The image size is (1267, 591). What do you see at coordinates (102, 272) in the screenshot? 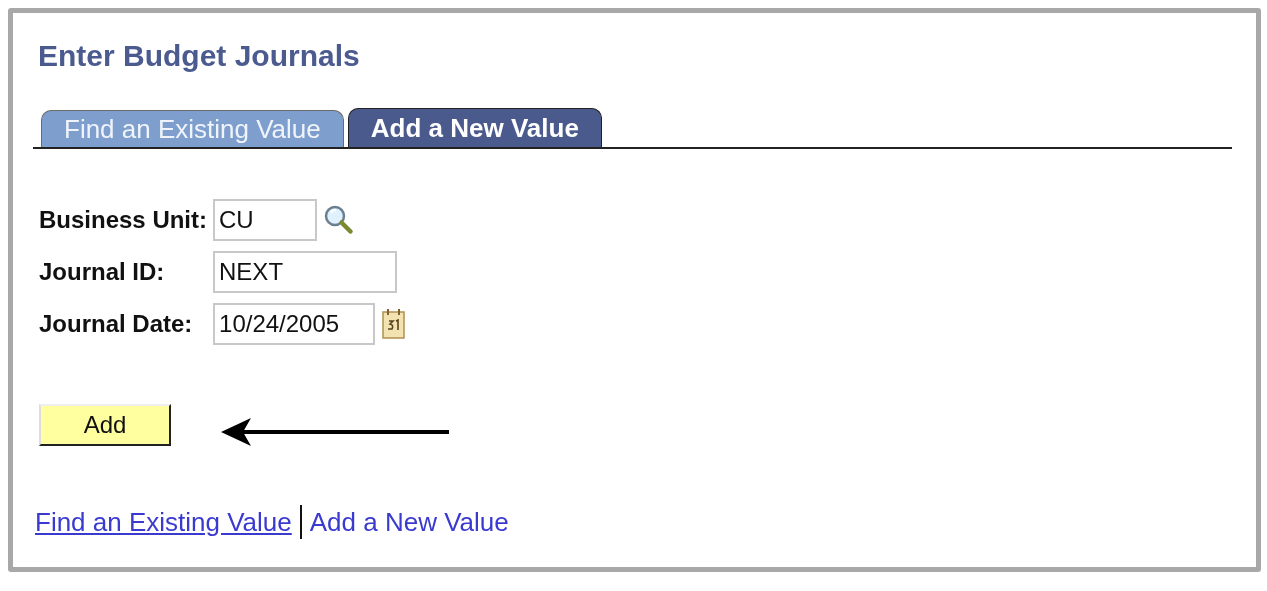
I see `field-label: Journal ID:` at bounding box center [102, 272].